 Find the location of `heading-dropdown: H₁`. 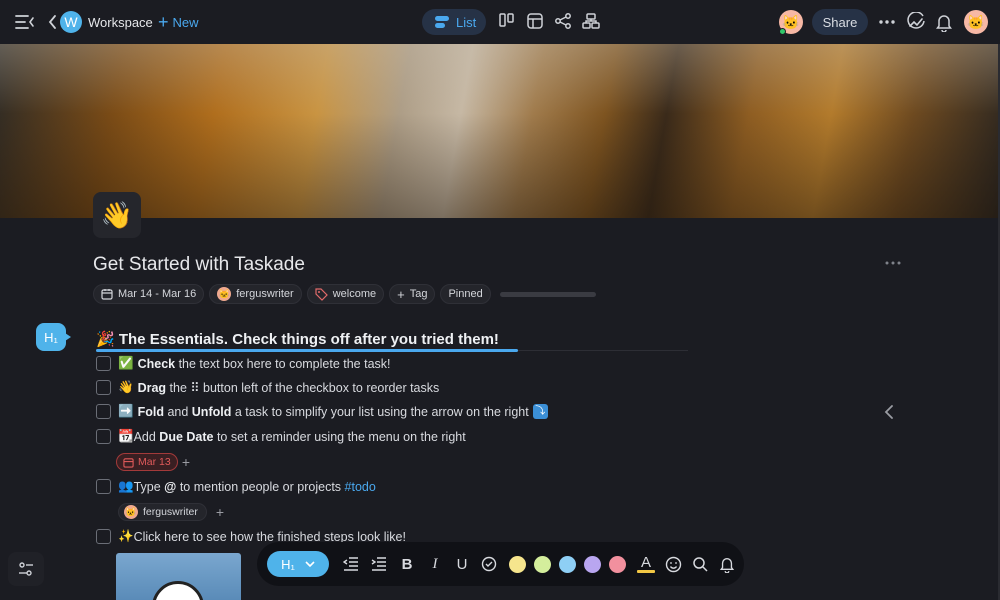

heading-dropdown: H₁ is located at coordinates (298, 564).